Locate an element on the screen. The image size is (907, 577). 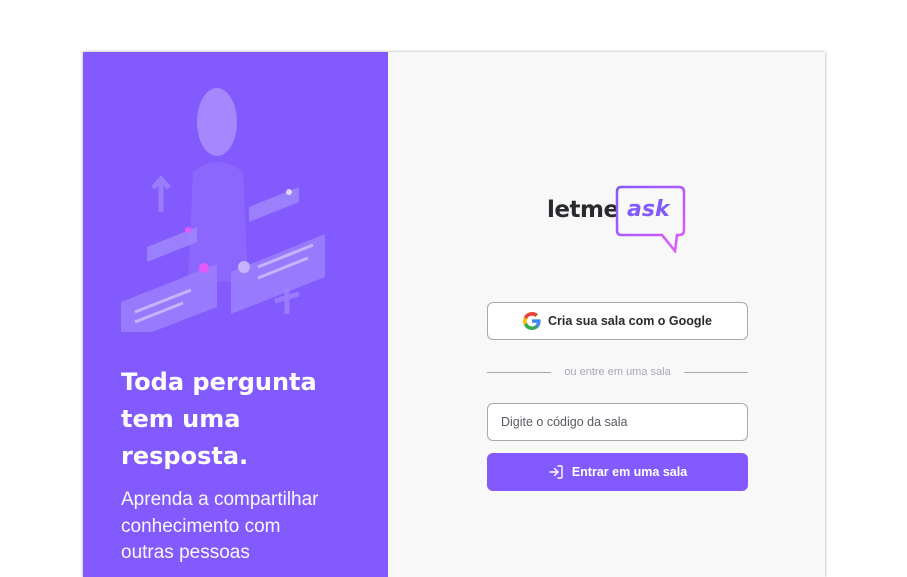
enter-room-button: Entrar em uma sala is located at coordinates (617, 472).